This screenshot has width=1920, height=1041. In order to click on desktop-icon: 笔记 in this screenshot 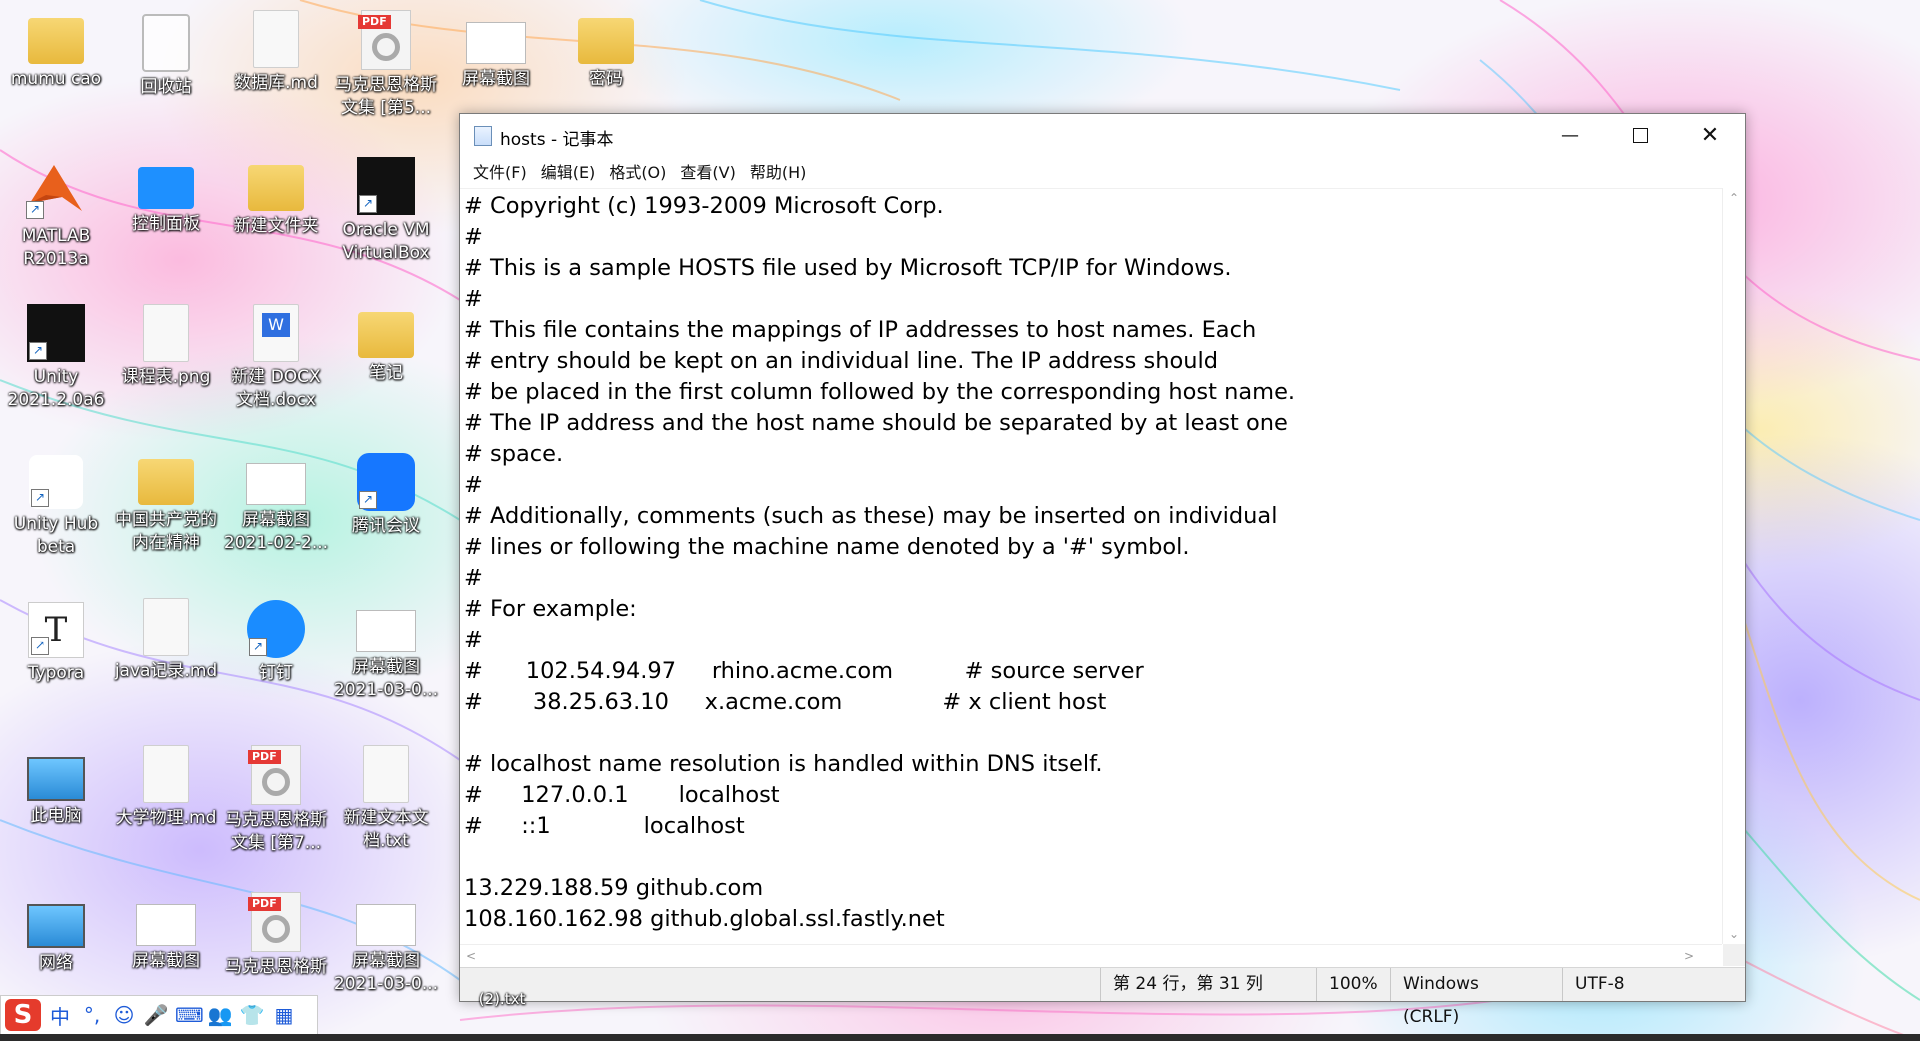, I will do `click(386, 341)`.